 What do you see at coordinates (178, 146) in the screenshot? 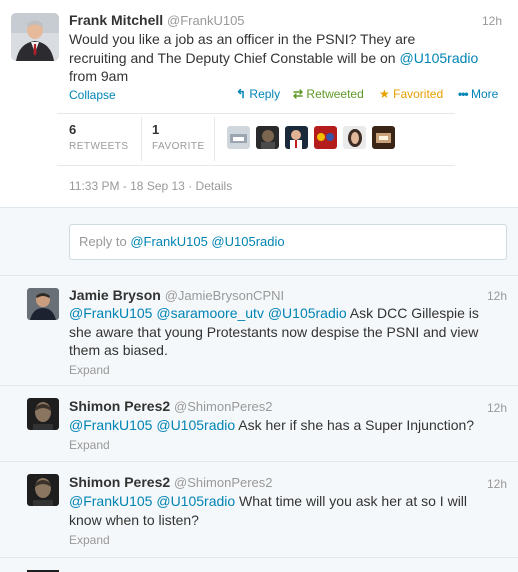
I see `favorite-label: FAVORITE` at bounding box center [178, 146].